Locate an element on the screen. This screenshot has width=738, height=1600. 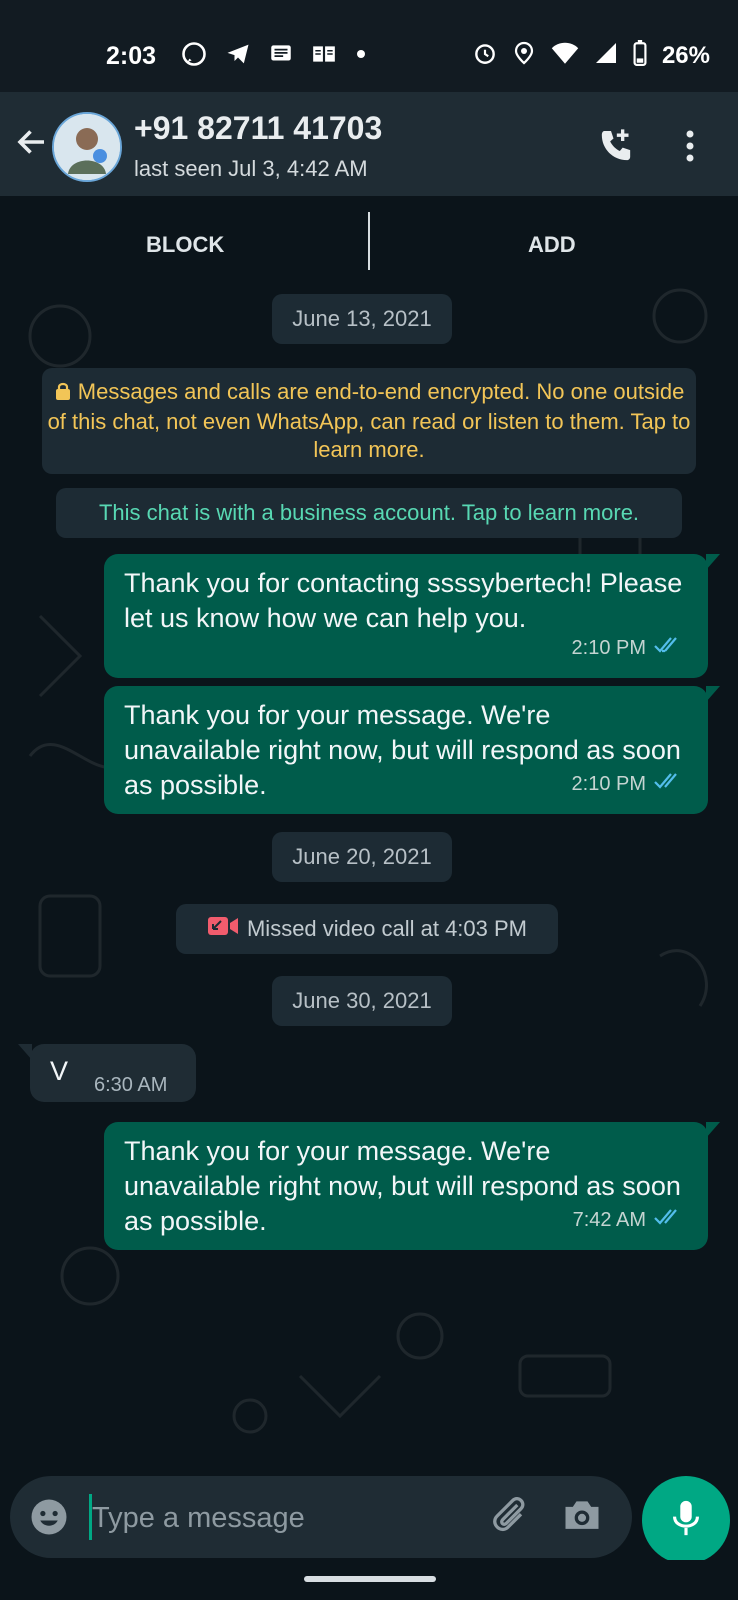
telegram-icon is located at coordinates (238, 56).